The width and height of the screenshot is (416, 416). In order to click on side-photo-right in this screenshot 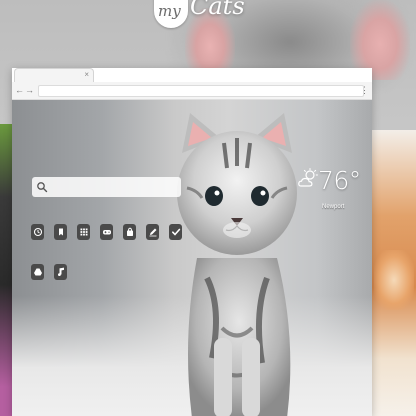, I will do `click(394, 273)`.